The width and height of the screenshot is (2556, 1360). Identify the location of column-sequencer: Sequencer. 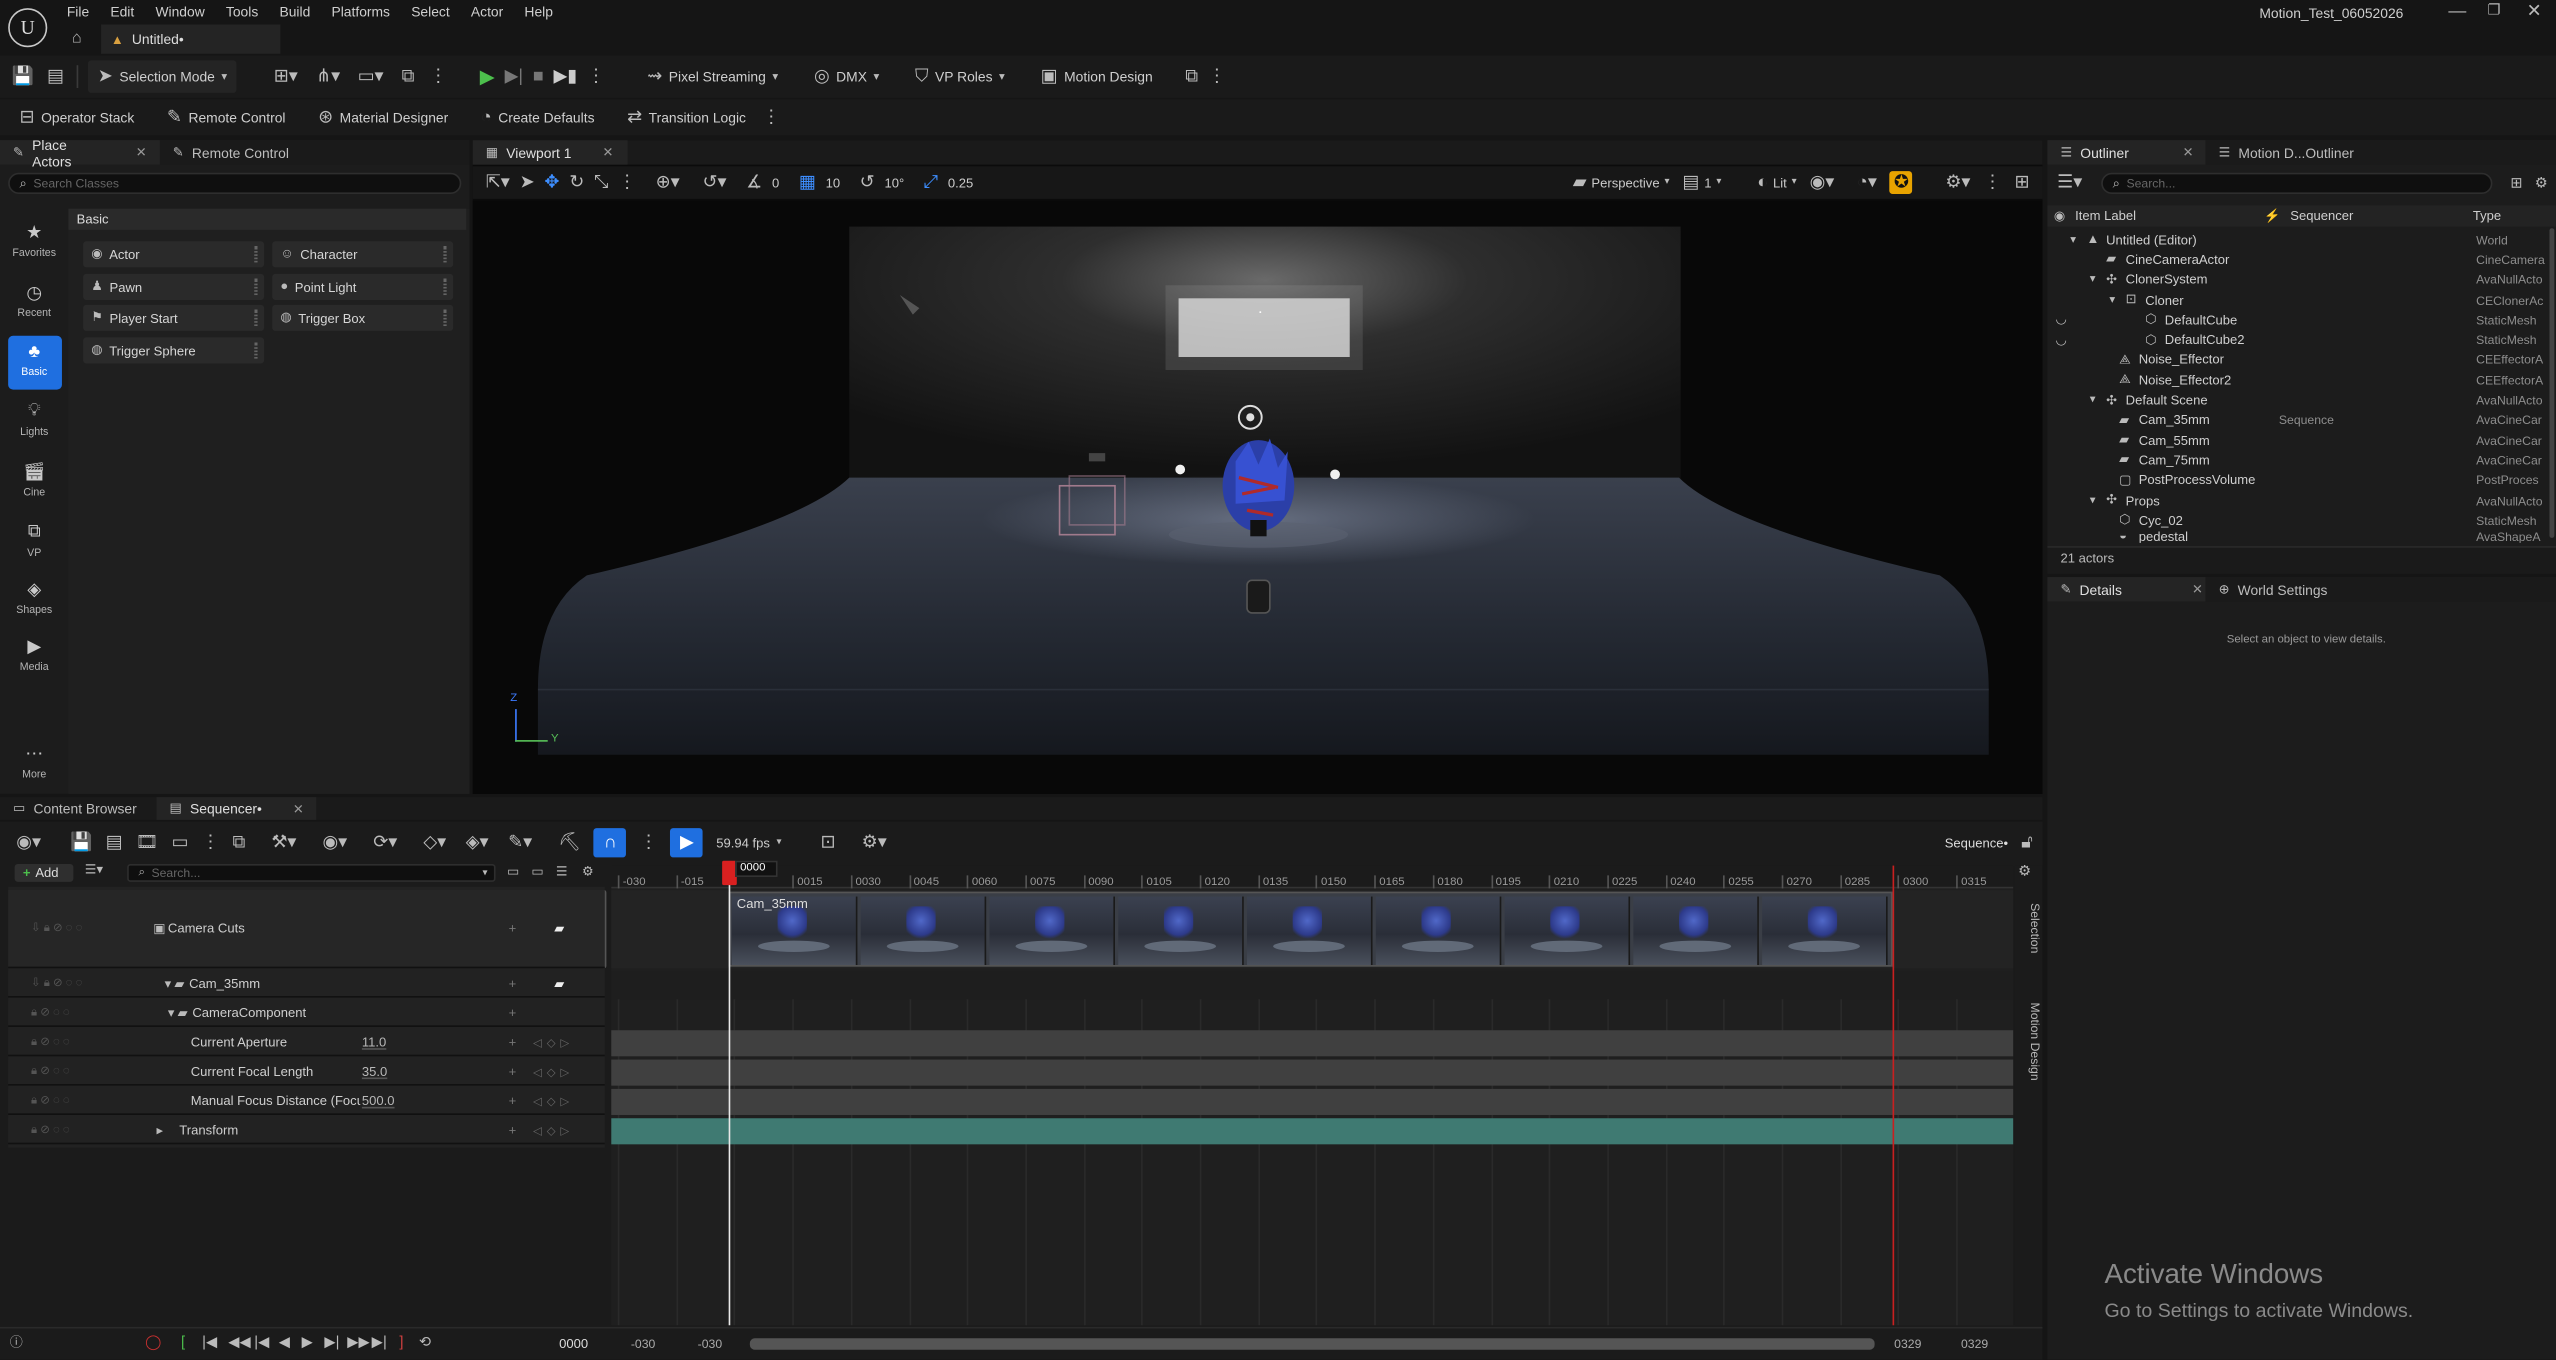
(2321, 216).